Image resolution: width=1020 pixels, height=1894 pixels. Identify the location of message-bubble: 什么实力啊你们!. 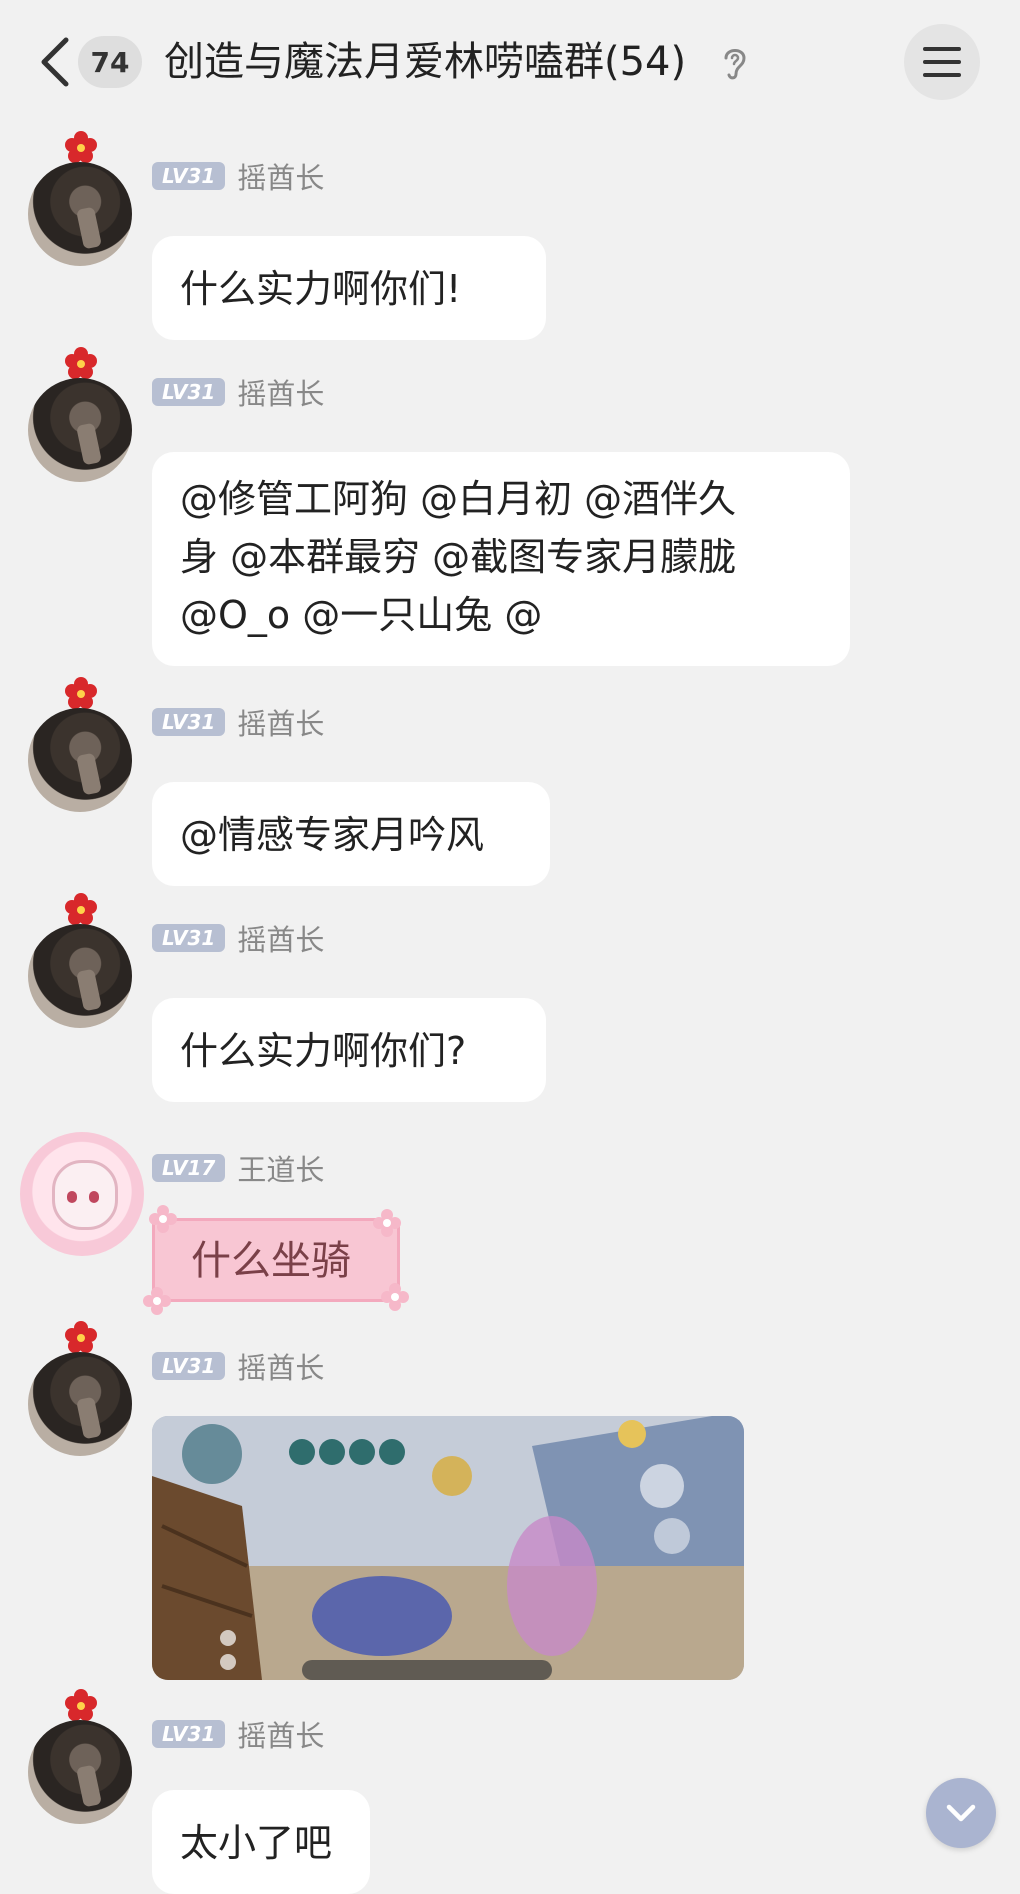
(349, 288).